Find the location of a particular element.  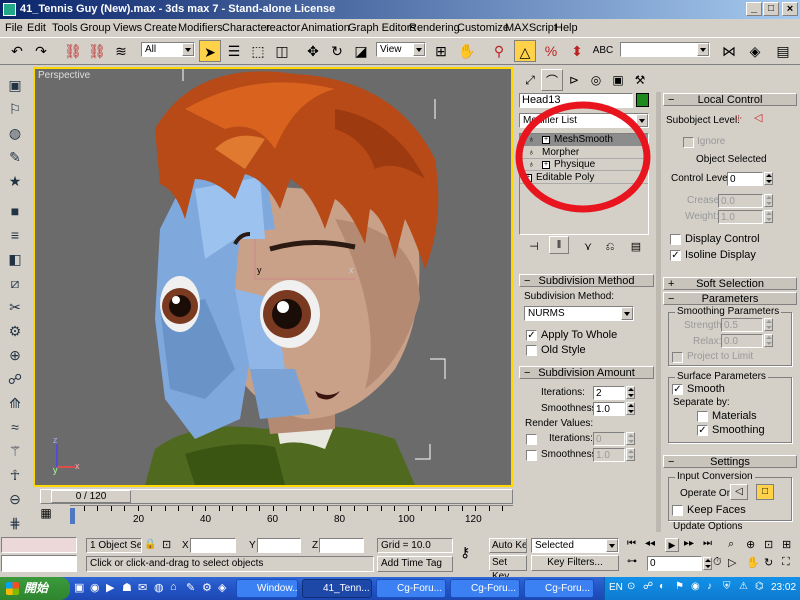

control-level-field: 0 is located at coordinates (745, 179).